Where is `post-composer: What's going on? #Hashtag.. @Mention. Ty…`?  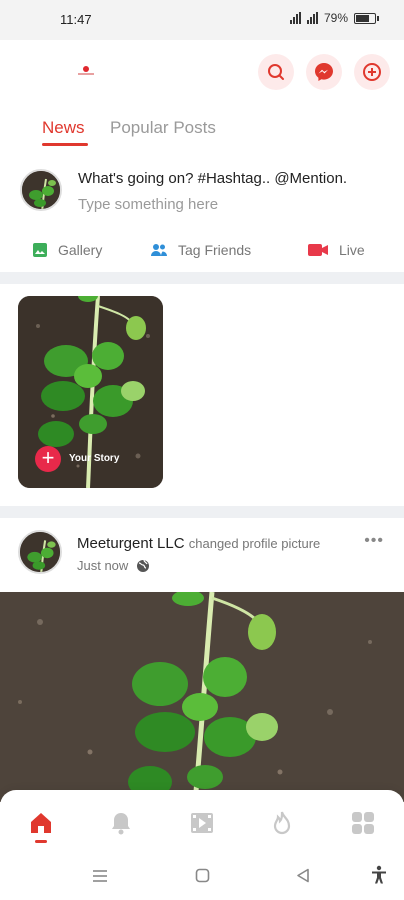 post-composer: What's going on? #Hashtag.. @Mention. Ty… is located at coordinates (202, 211).